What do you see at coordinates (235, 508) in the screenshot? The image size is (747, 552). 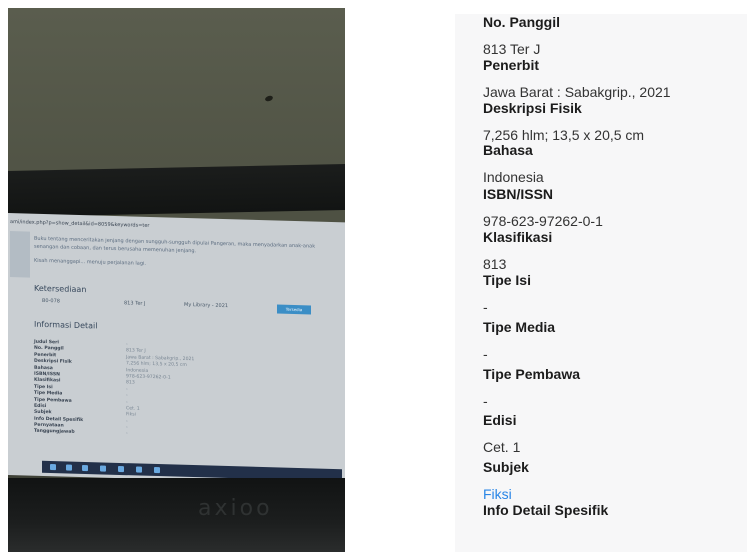 I see `laptop-brand-logo: axioo` at bounding box center [235, 508].